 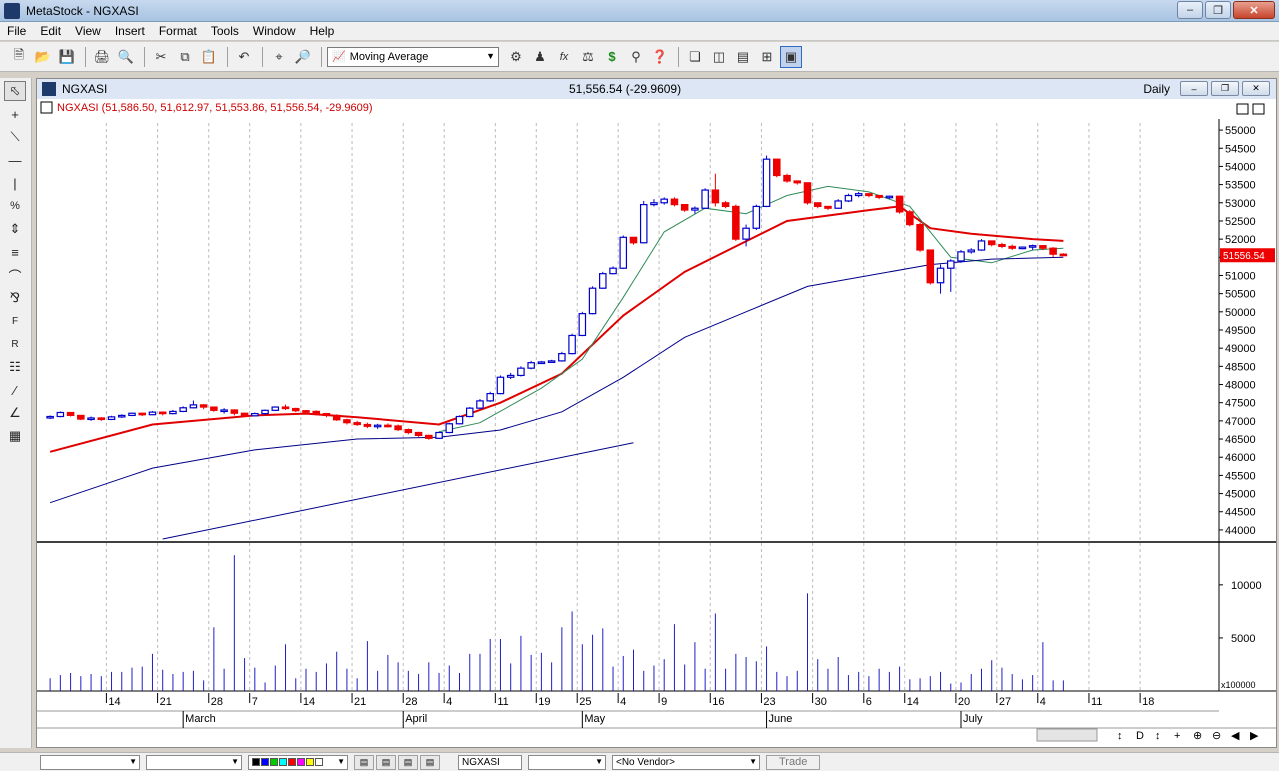 What do you see at coordinates (1190, 10) in the screenshot?
I see `minimize-button: –` at bounding box center [1190, 10].